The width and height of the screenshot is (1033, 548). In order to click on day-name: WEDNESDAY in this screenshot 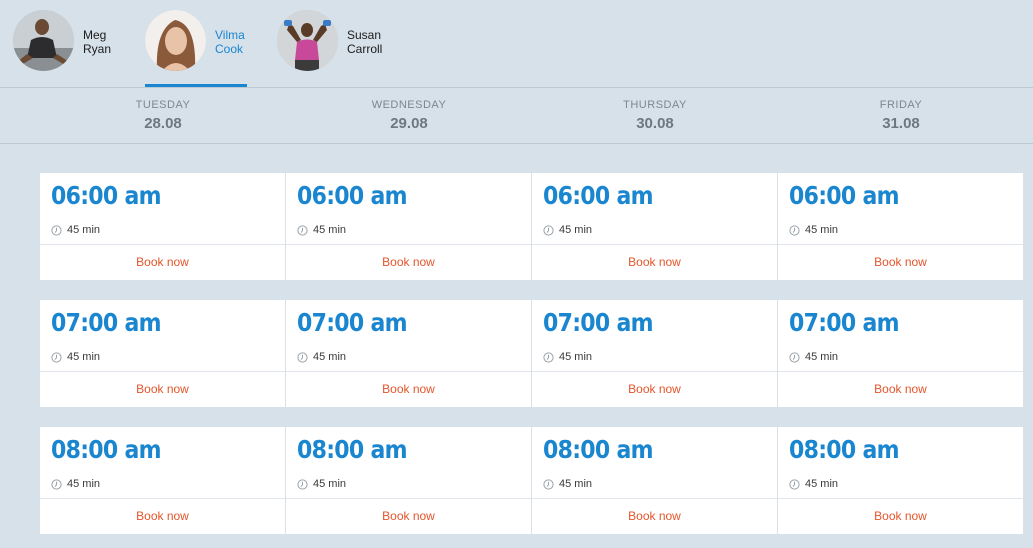, I will do `click(409, 105)`.